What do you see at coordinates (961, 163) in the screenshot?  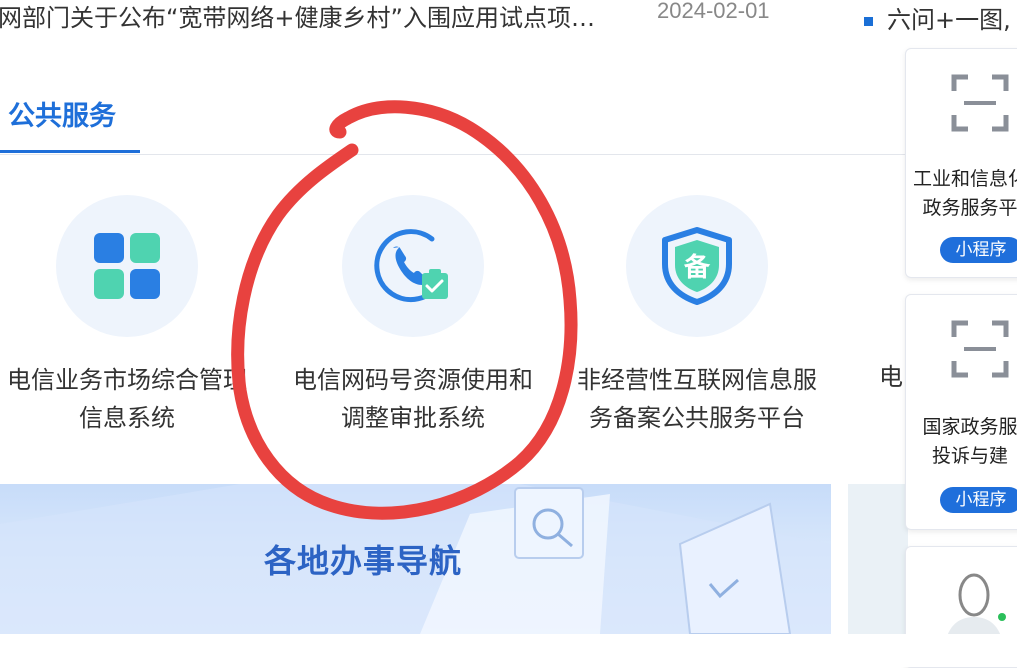 I see `mini-program-card: 工业和信息化 政务服务平 小程序` at bounding box center [961, 163].